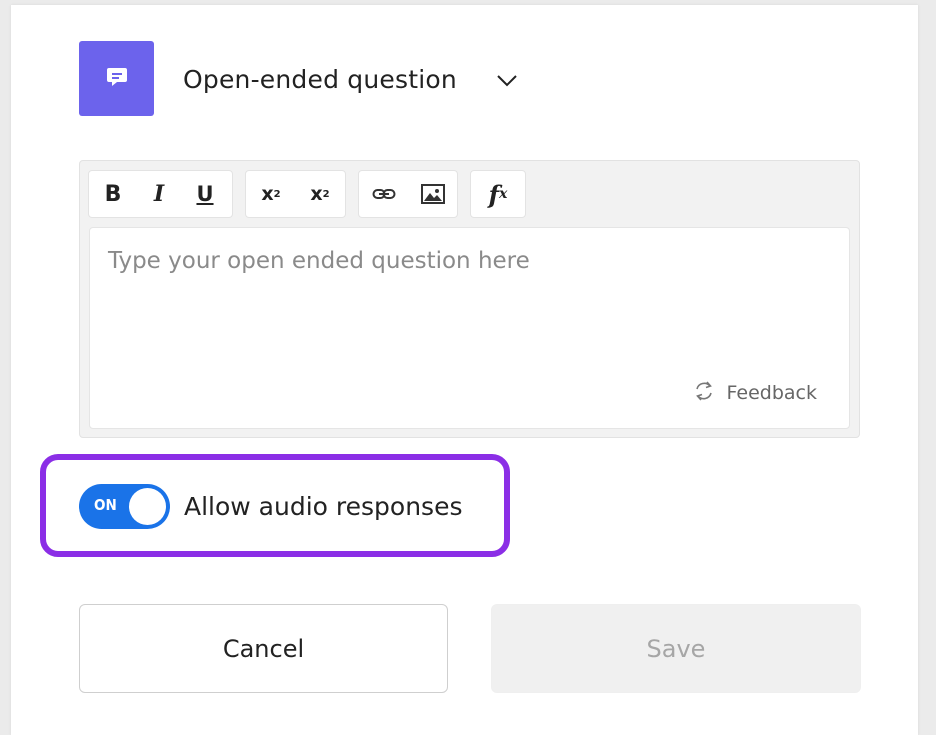 The width and height of the screenshot is (936, 735). I want to click on question-type-title: Open-ended question, so click(320, 80).